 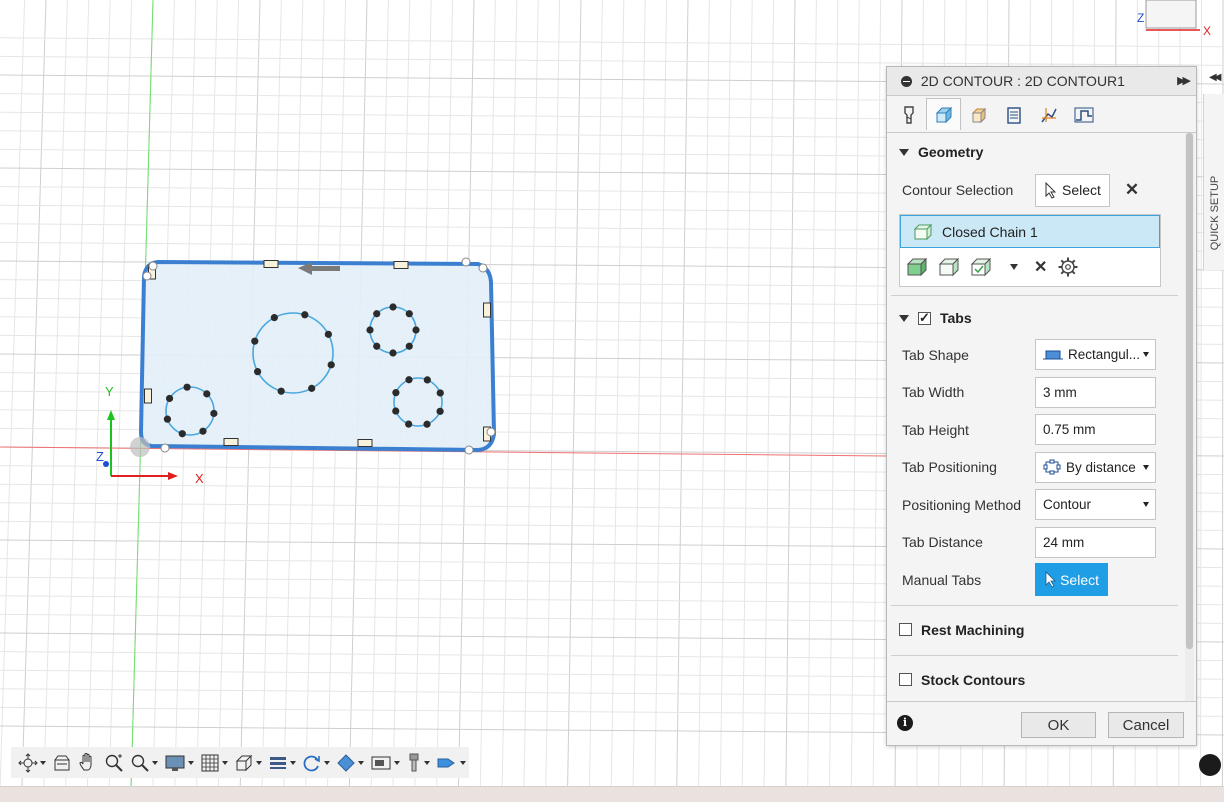 I want to click on remove-chain-icon: ✕, so click(x=1040, y=267).